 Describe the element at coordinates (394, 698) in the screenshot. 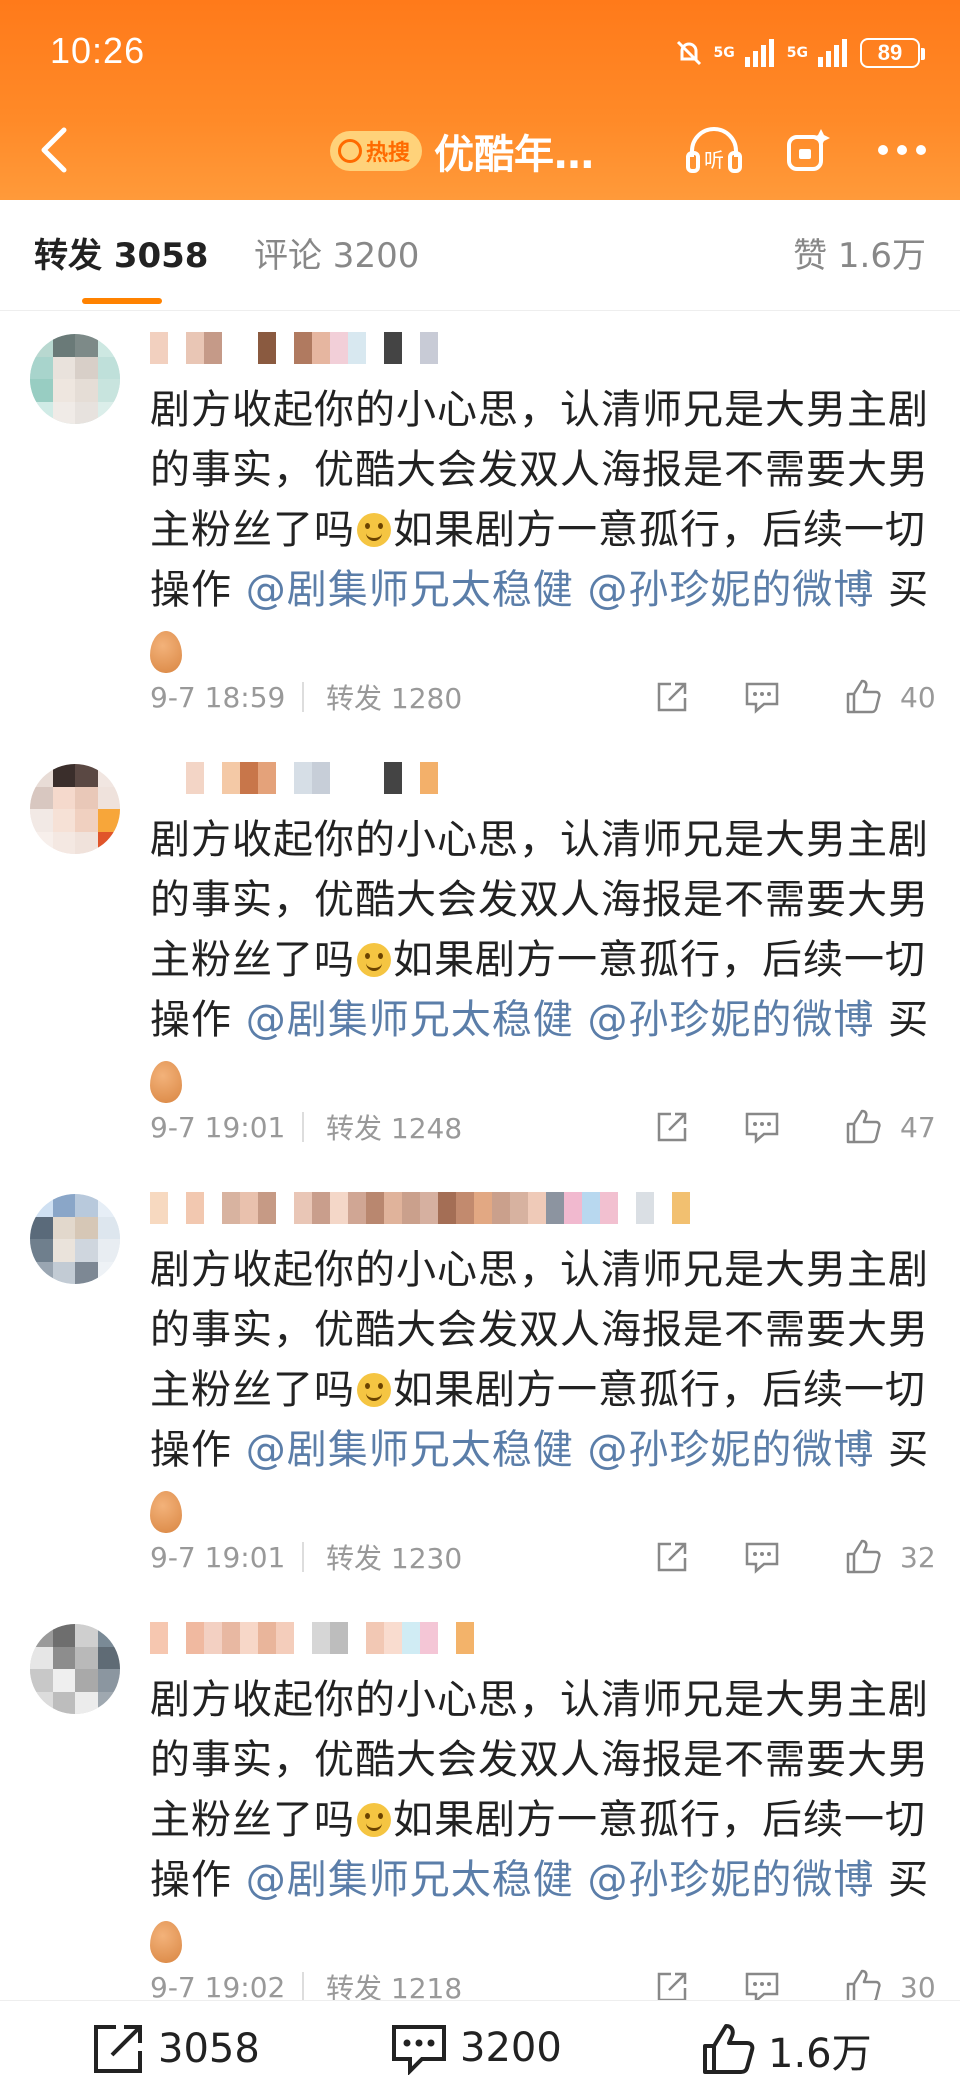

I see `repost-count: 转发 1280` at that location.